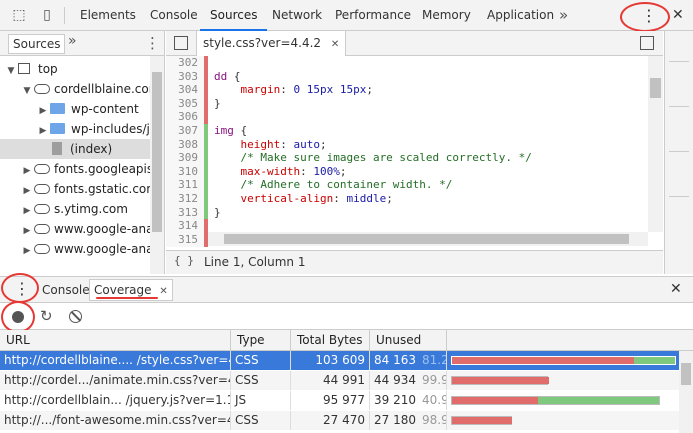 This screenshot has height=433, width=693. I want to click on unused-percent: 40.9 %, so click(434, 400).